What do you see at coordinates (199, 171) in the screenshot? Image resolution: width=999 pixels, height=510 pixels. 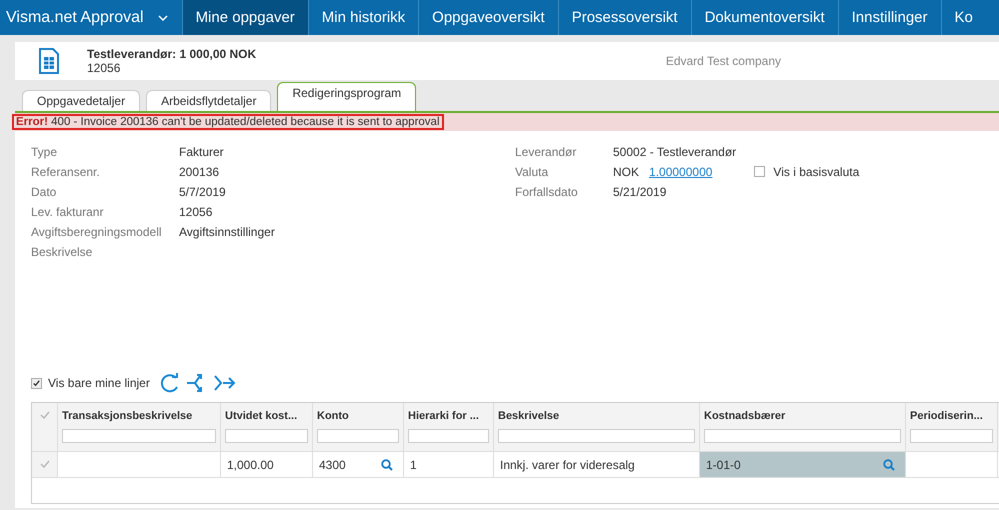 I see `field-value: 200136` at bounding box center [199, 171].